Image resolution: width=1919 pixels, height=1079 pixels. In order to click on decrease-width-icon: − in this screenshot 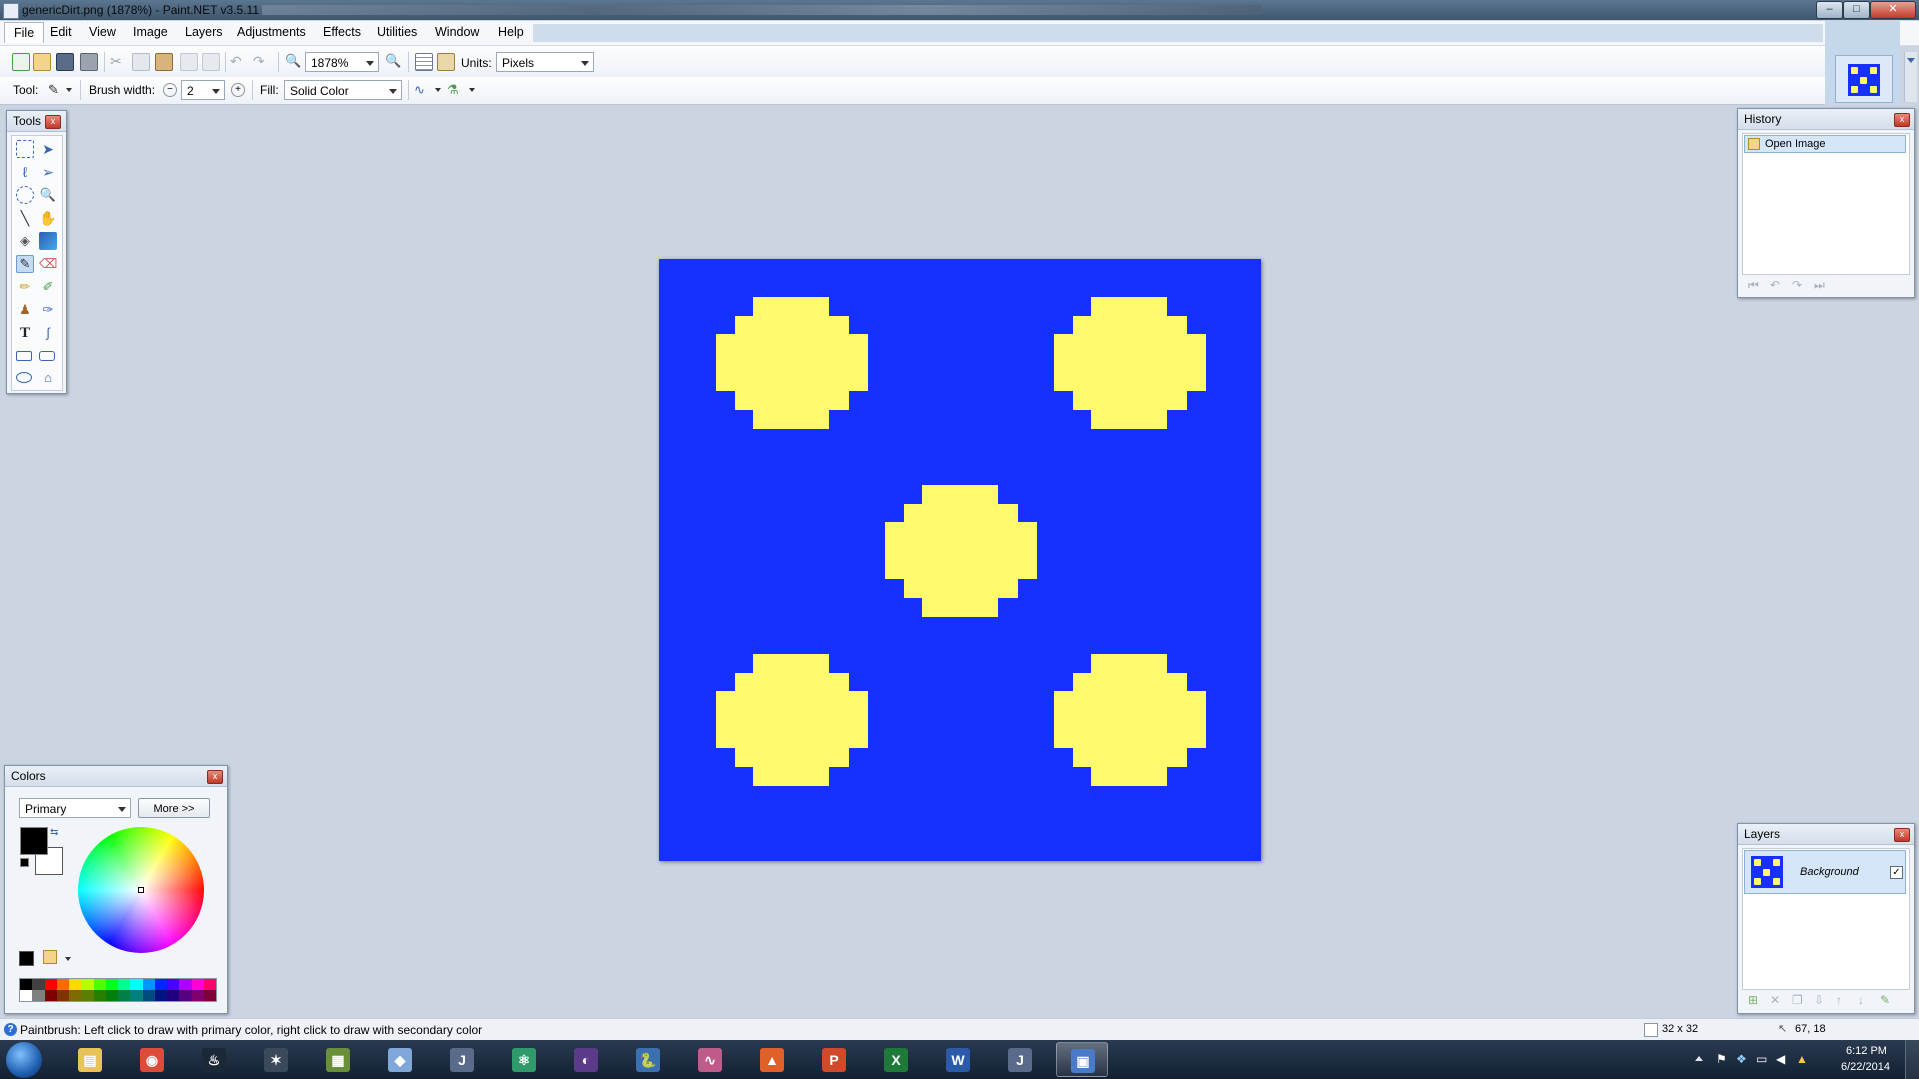, I will do `click(170, 90)`.